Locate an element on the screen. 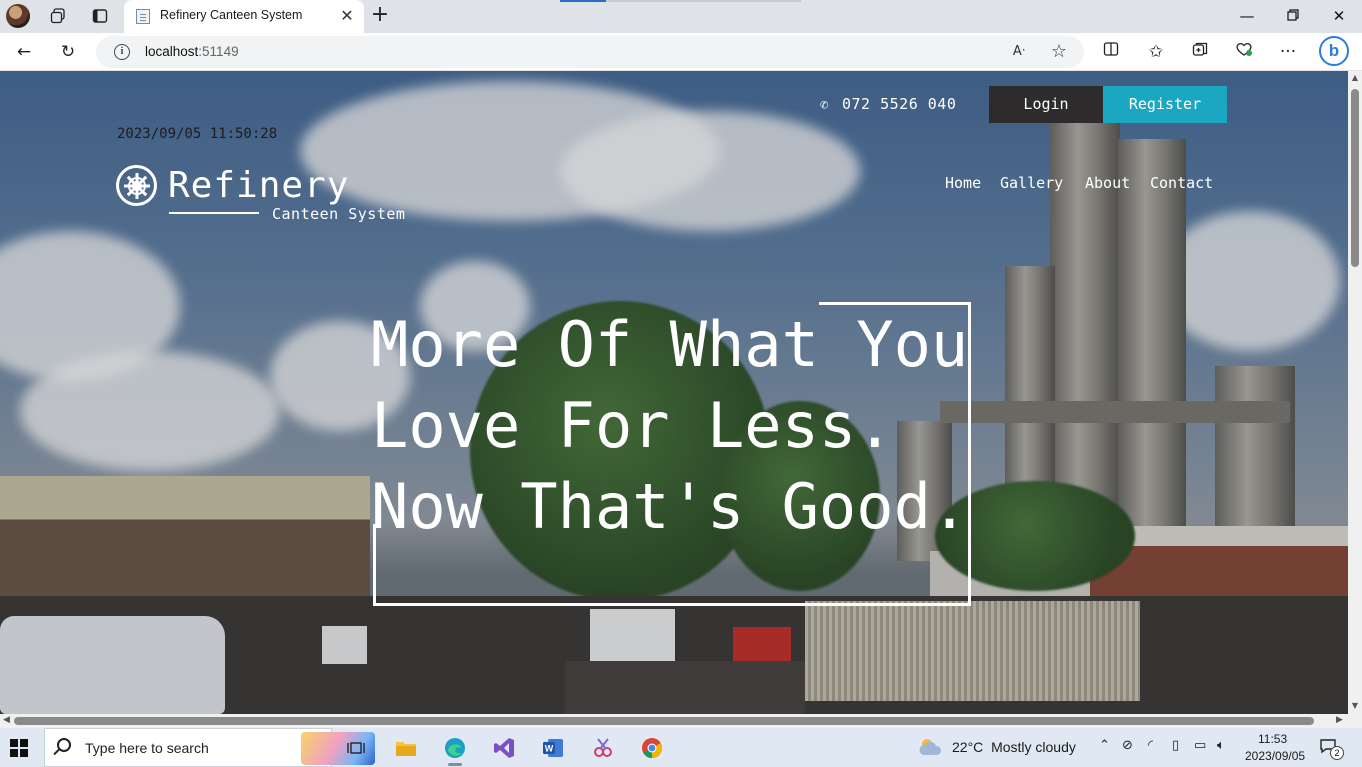  login-button: Login is located at coordinates (1046, 104).